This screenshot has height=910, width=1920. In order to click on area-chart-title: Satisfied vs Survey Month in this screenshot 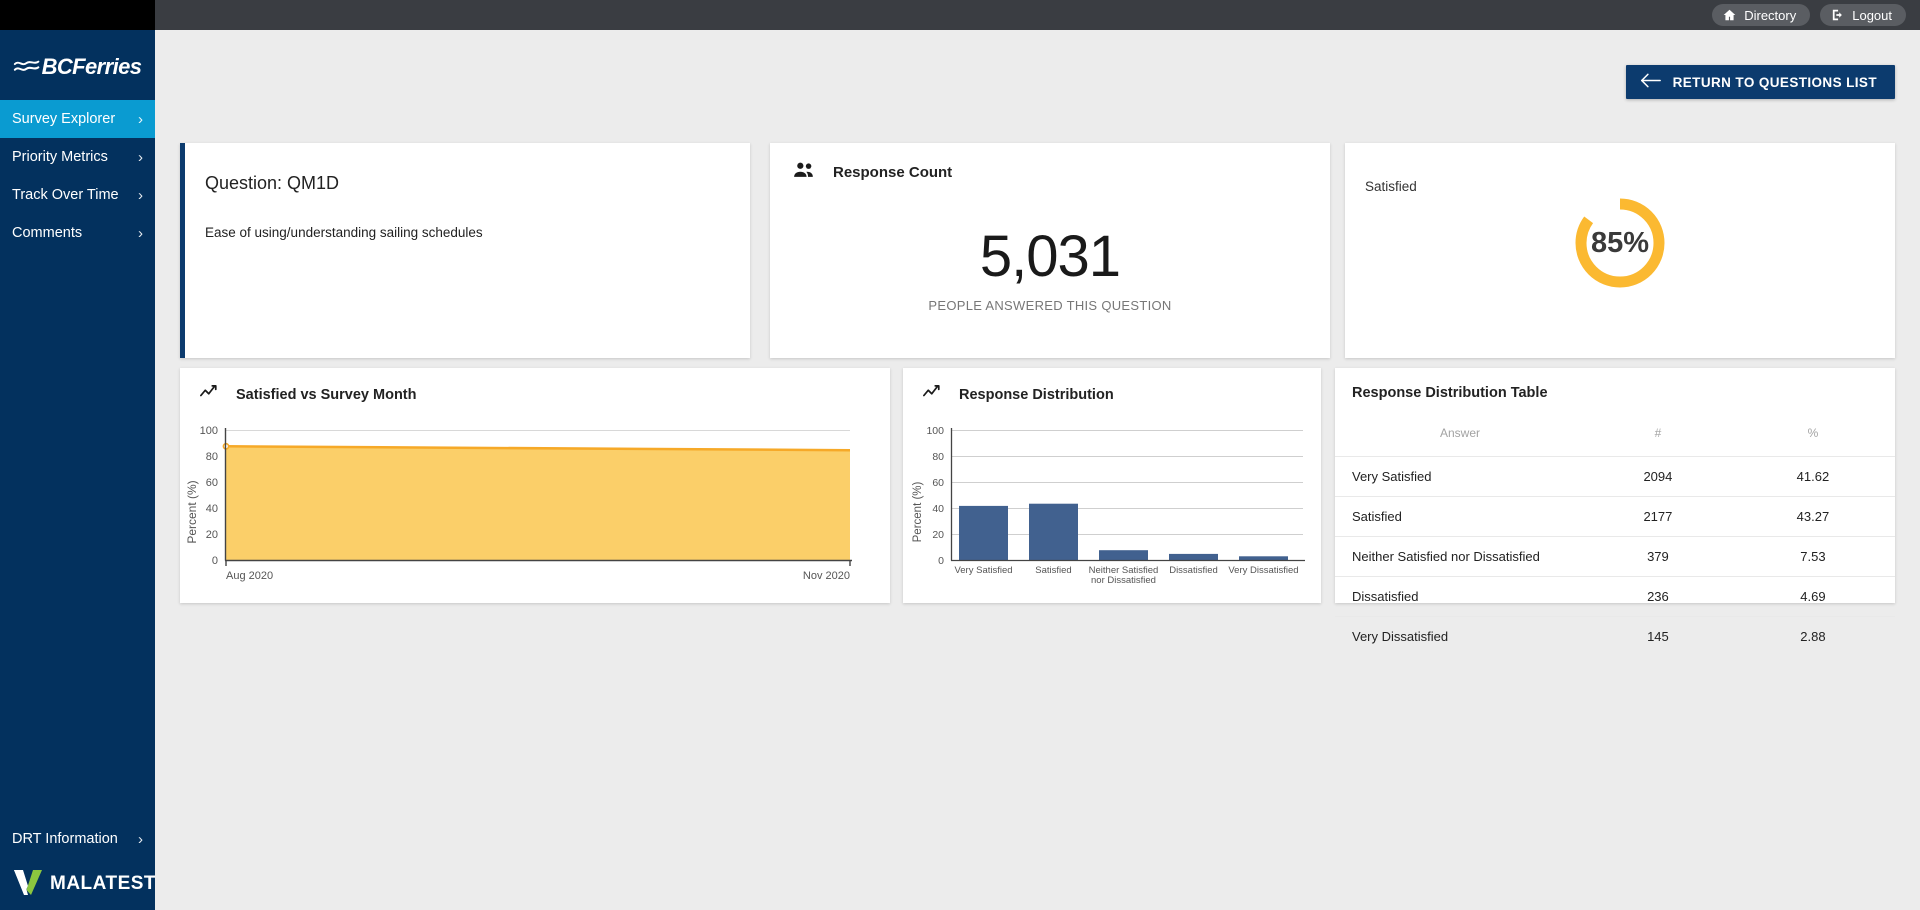, I will do `click(326, 394)`.